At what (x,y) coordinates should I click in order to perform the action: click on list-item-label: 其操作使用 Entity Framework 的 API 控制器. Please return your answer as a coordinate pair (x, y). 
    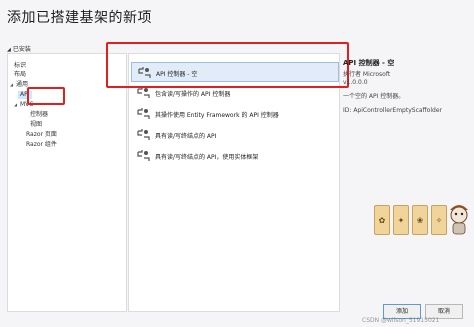
    Looking at the image, I should click on (217, 115).